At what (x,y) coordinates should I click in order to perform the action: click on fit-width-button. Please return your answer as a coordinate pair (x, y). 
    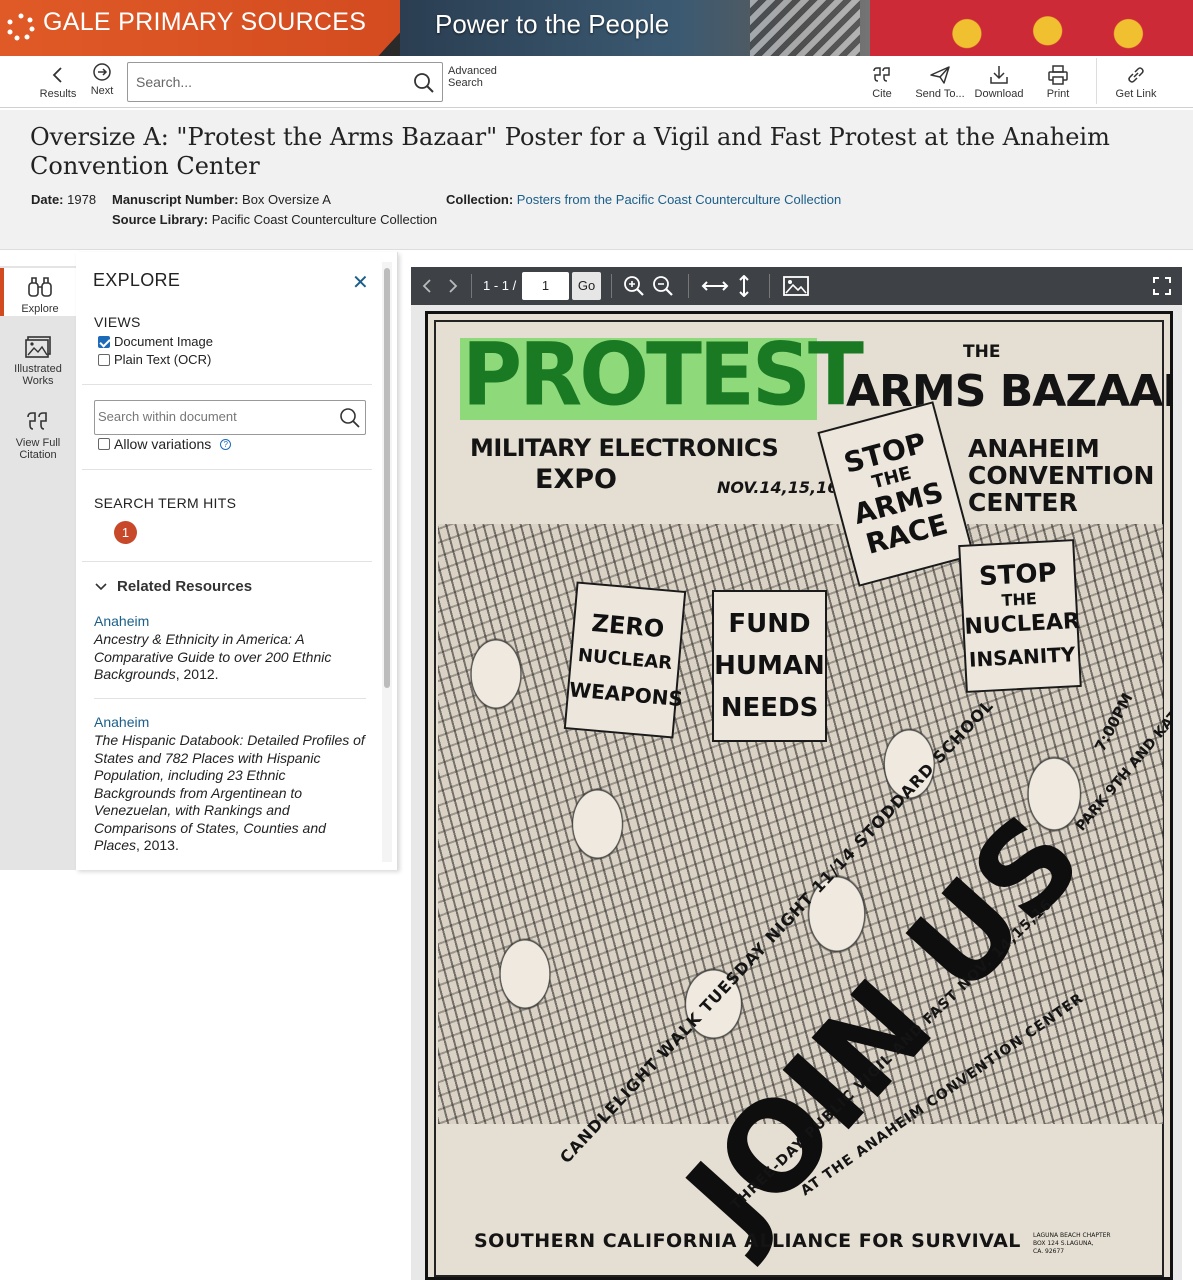
    Looking at the image, I should click on (715, 288).